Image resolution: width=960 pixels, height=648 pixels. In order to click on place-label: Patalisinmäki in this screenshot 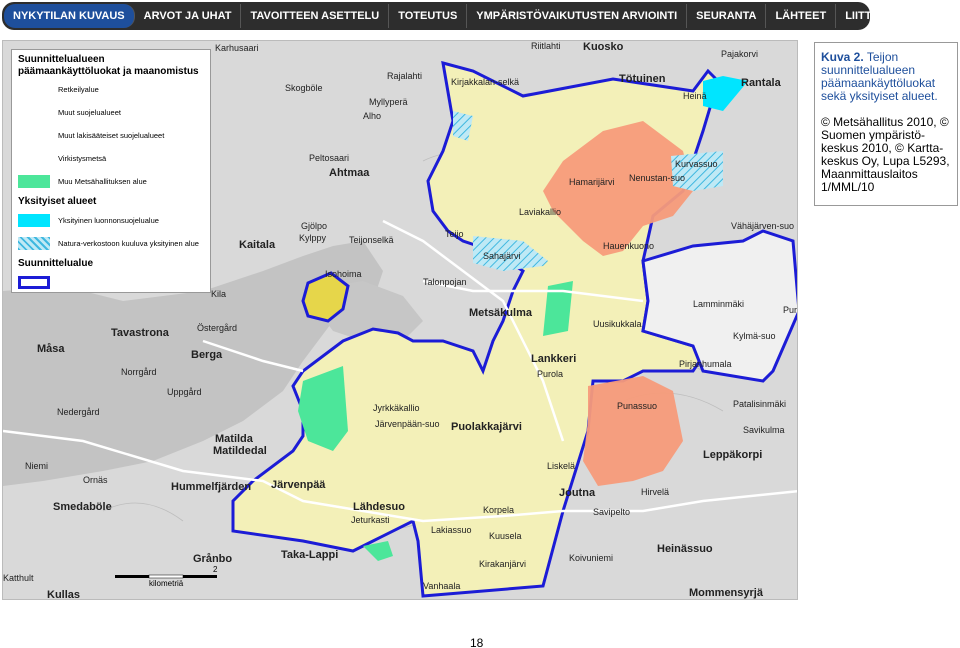, I will do `click(760, 404)`.